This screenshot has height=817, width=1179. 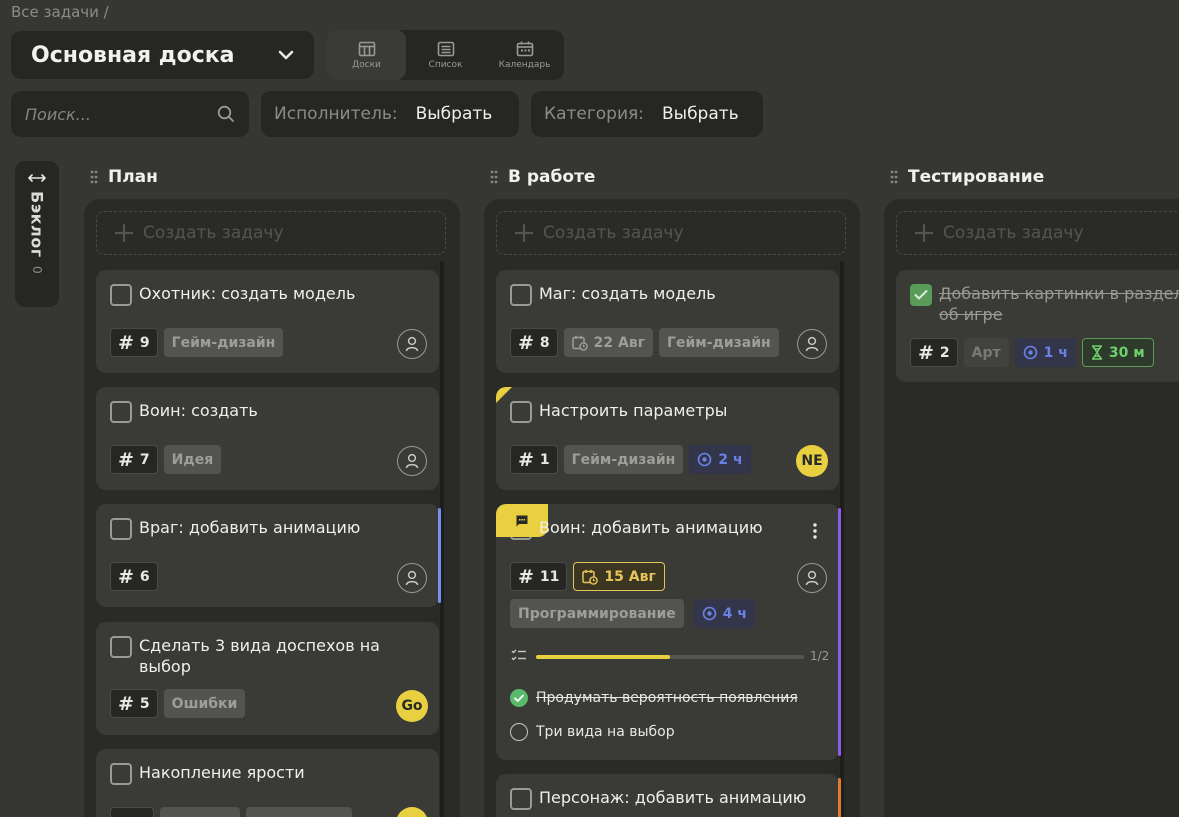 I want to click on category-tag: Идея, so click(x=192, y=459).